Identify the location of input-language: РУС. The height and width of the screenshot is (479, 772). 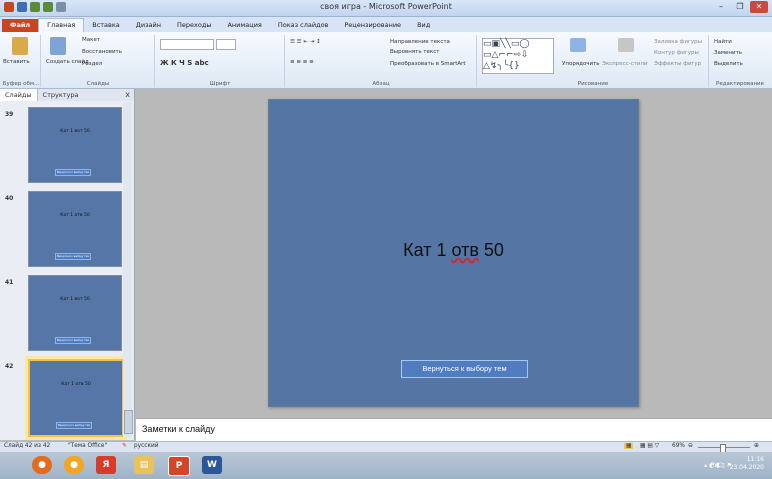
(716, 465).